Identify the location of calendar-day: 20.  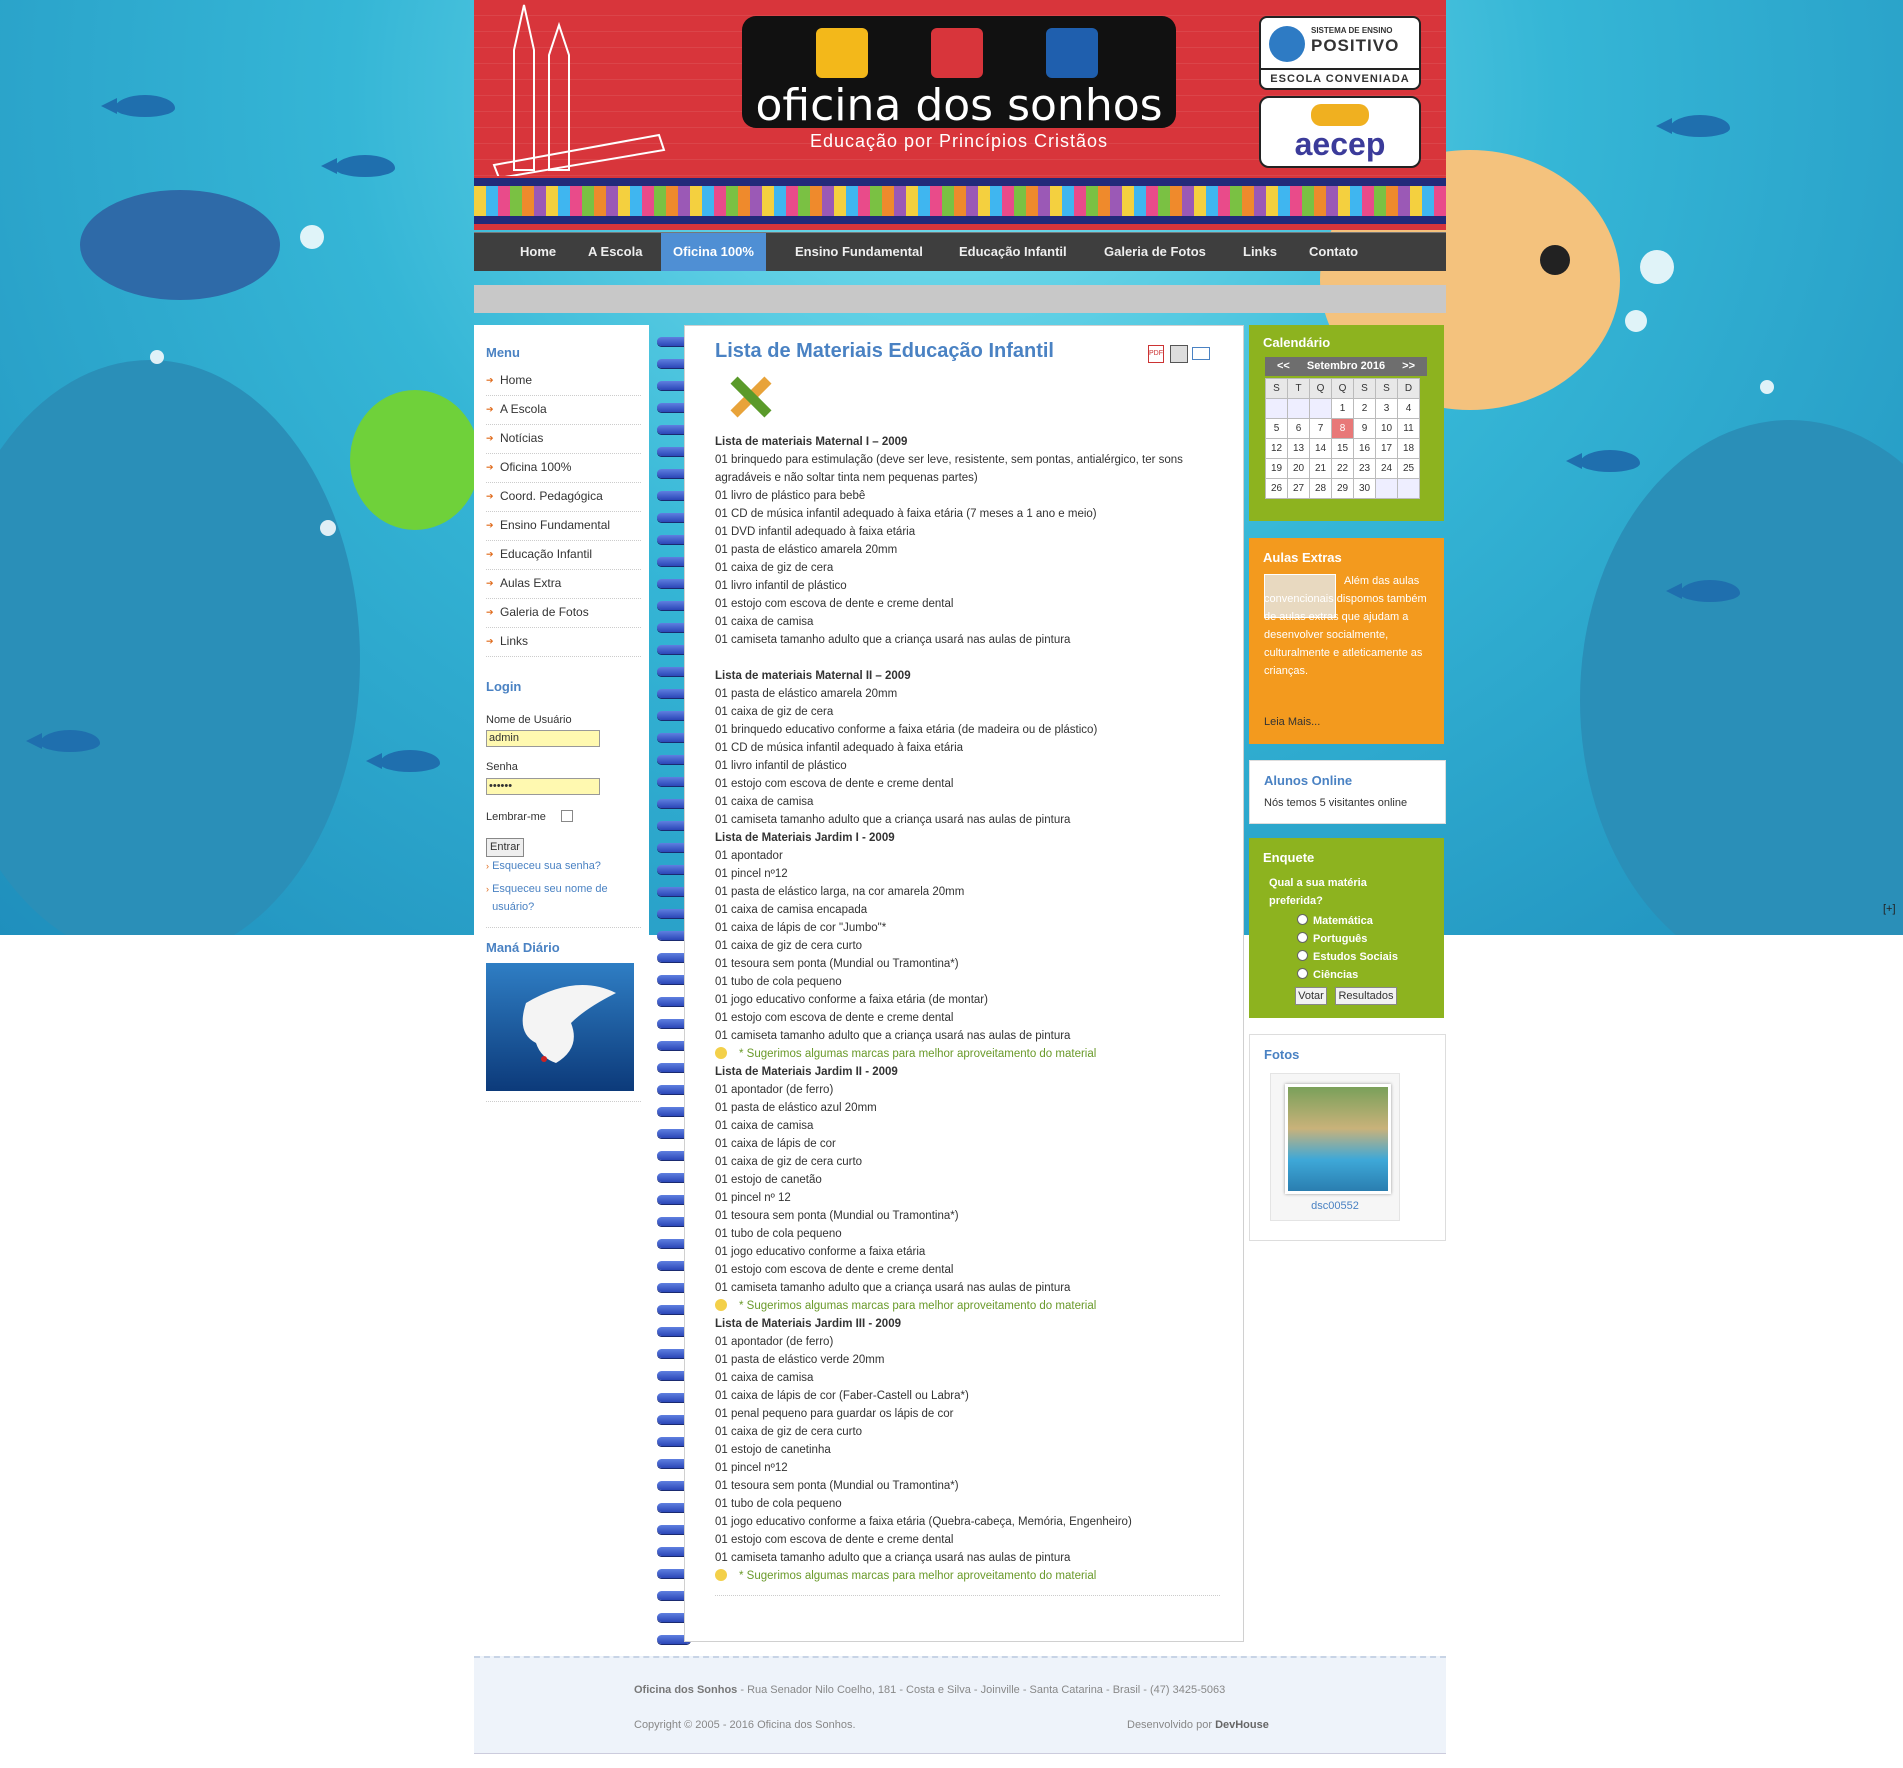
(1298, 468).